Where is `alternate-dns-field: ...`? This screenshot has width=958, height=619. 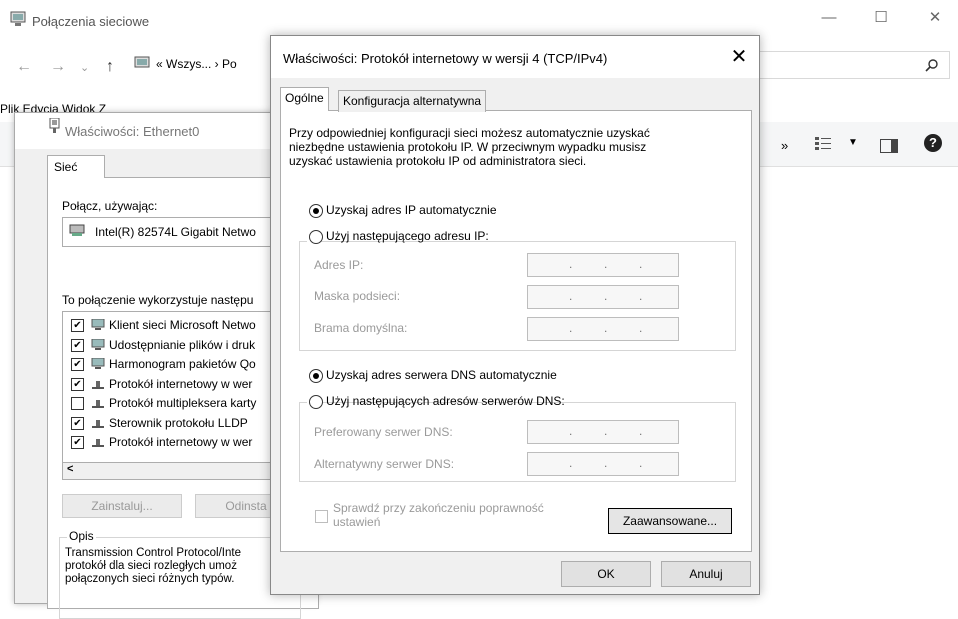 alternate-dns-field: ... is located at coordinates (603, 464).